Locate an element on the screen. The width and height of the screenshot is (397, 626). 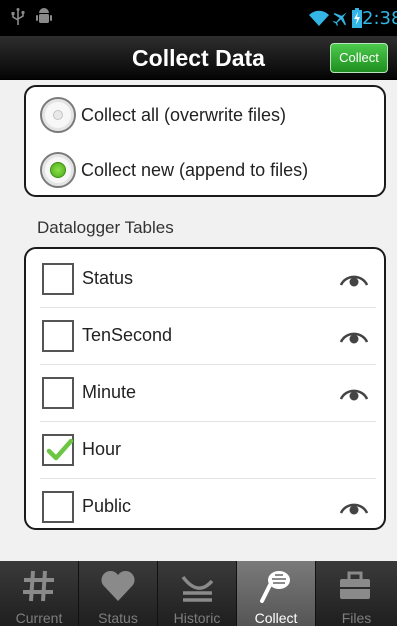
table-name: Hour is located at coordinates (102, 449).